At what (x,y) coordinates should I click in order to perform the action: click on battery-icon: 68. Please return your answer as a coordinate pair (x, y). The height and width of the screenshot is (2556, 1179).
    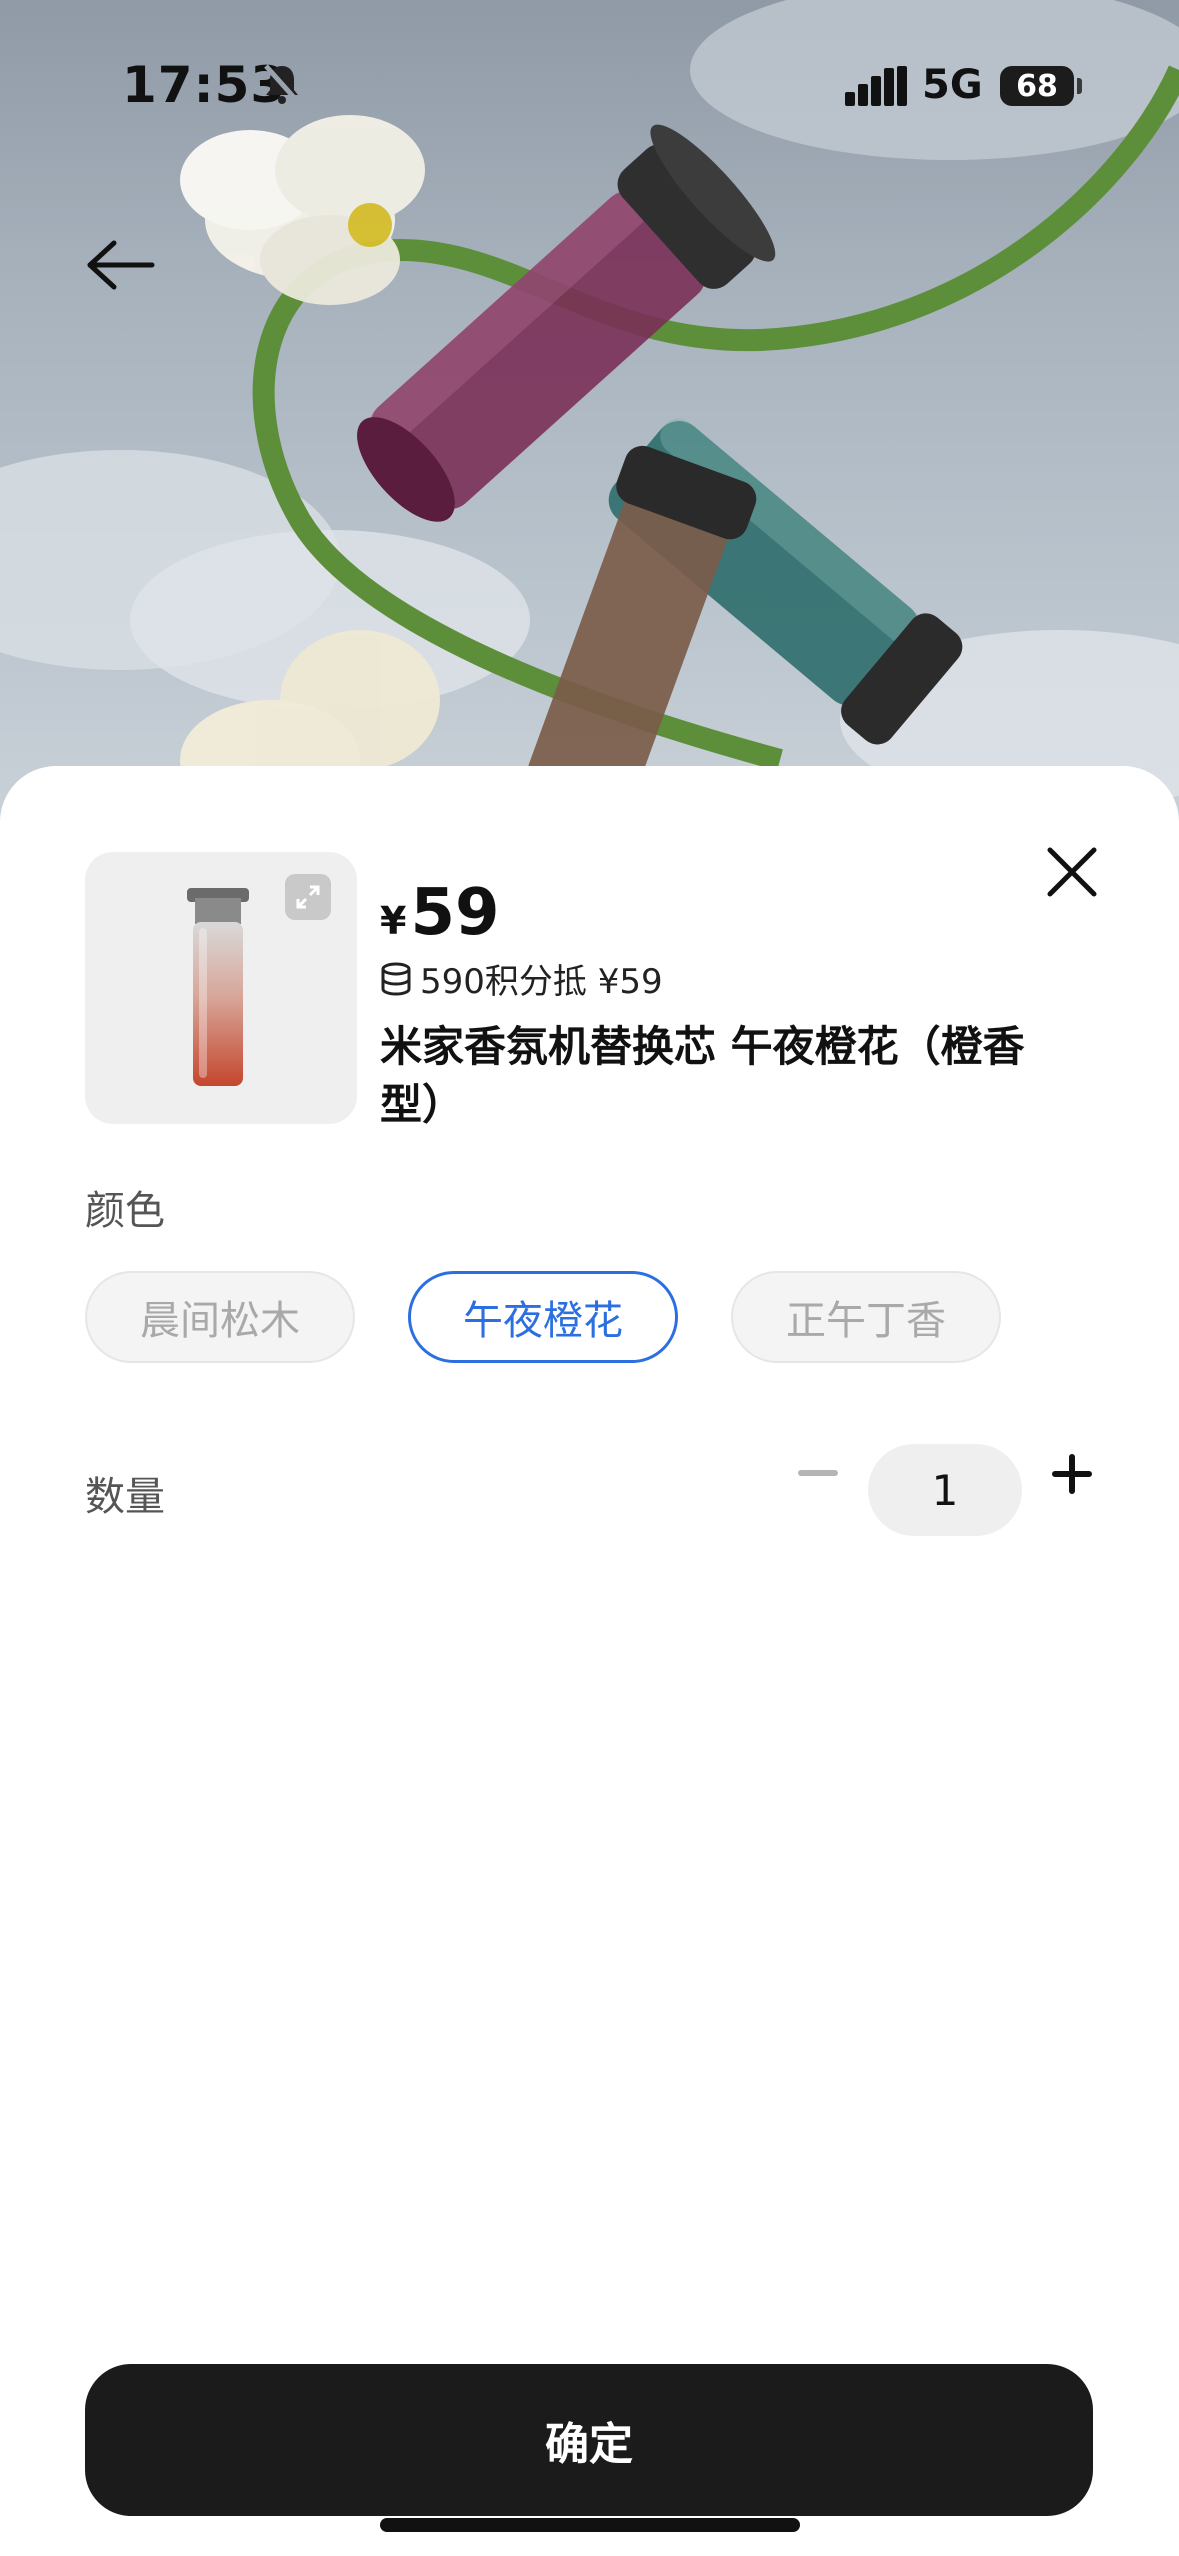
    Looking at the image, I should click on (1037, 86).